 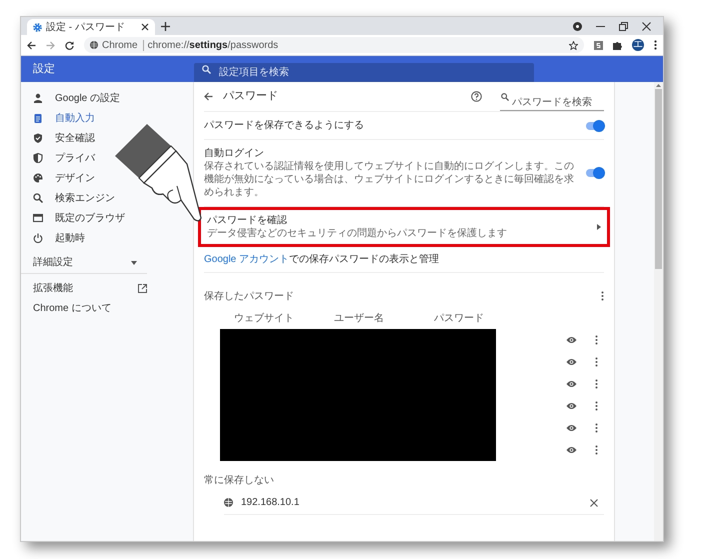 I want to click on site-address: 192.168.10.1, so click(x=270, y=503).